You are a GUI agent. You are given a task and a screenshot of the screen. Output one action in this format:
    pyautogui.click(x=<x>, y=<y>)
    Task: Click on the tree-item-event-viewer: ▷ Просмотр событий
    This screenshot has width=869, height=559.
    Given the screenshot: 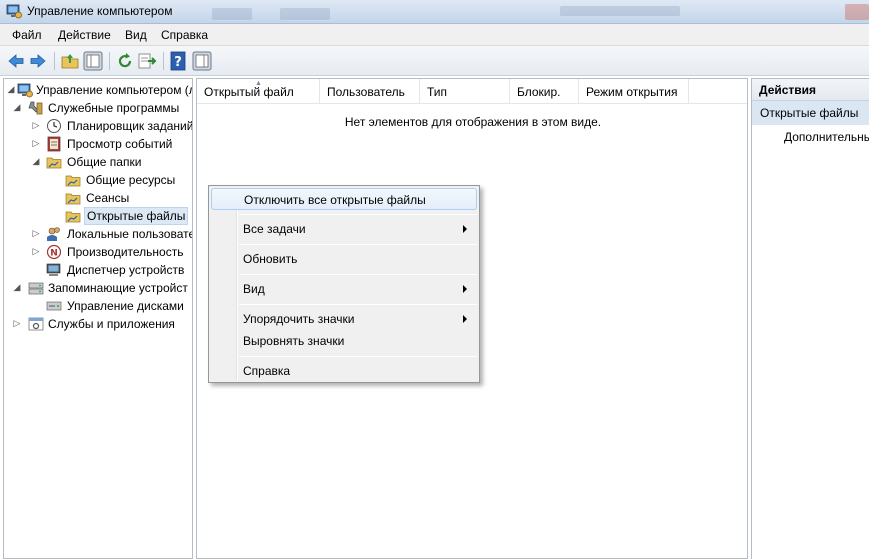 What is the action you would take?
    pyautogui.click(x=98, y=144)
    